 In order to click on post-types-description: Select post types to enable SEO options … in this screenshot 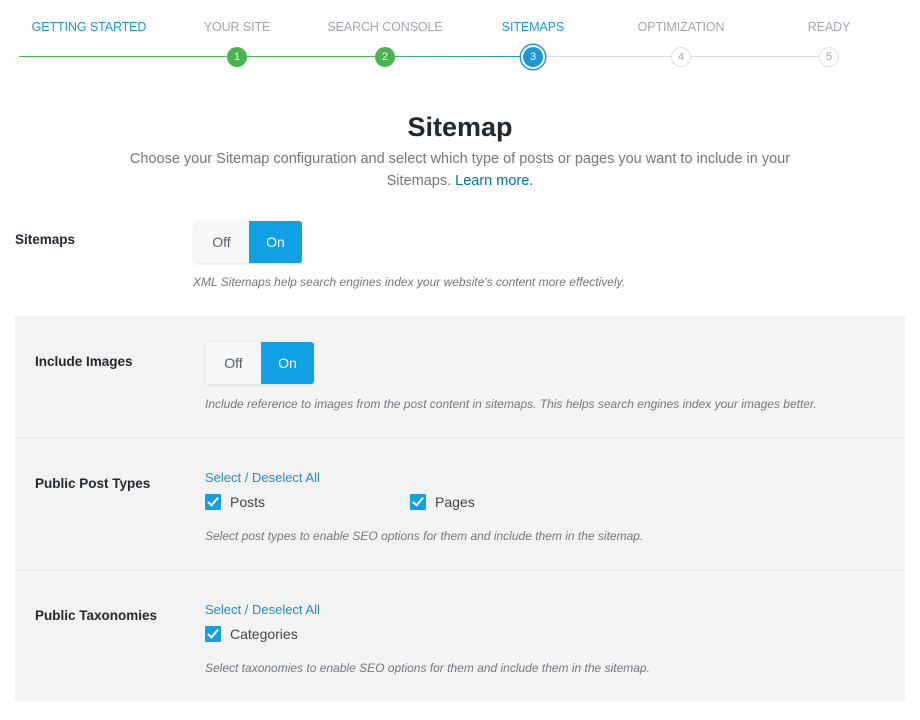, I will do `click(424, 536)`.